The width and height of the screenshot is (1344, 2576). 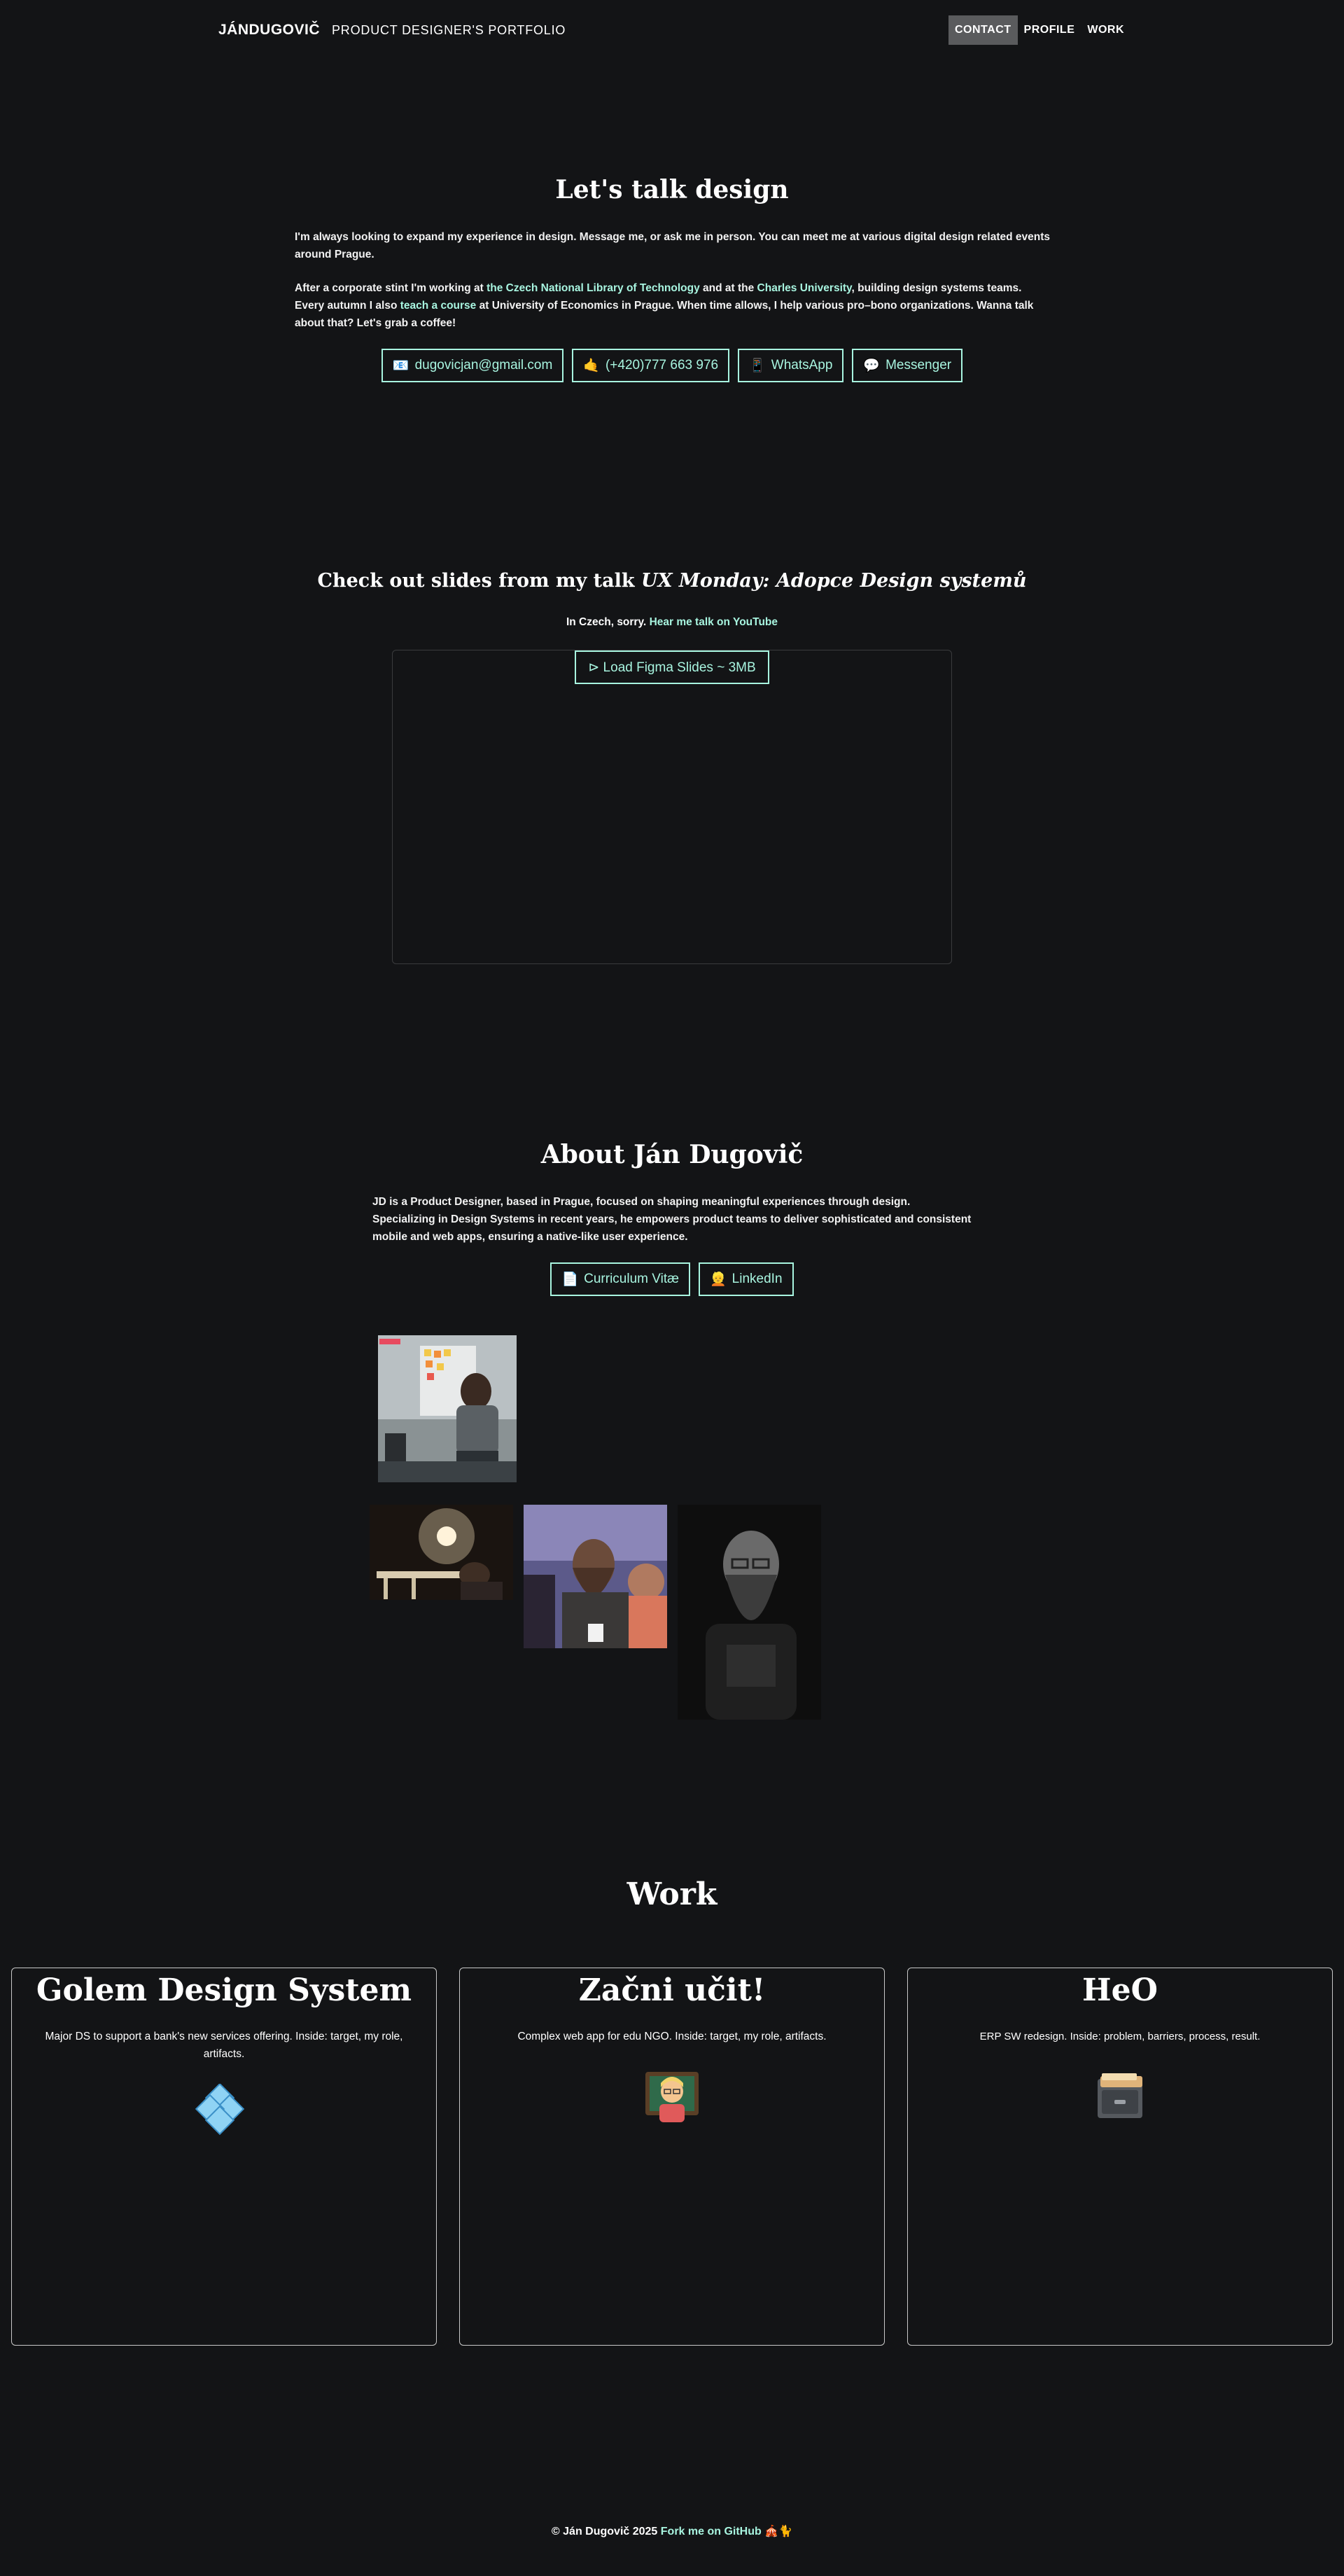 I want to click on file-cabinet-icon, so click(x=1120, y=2095).